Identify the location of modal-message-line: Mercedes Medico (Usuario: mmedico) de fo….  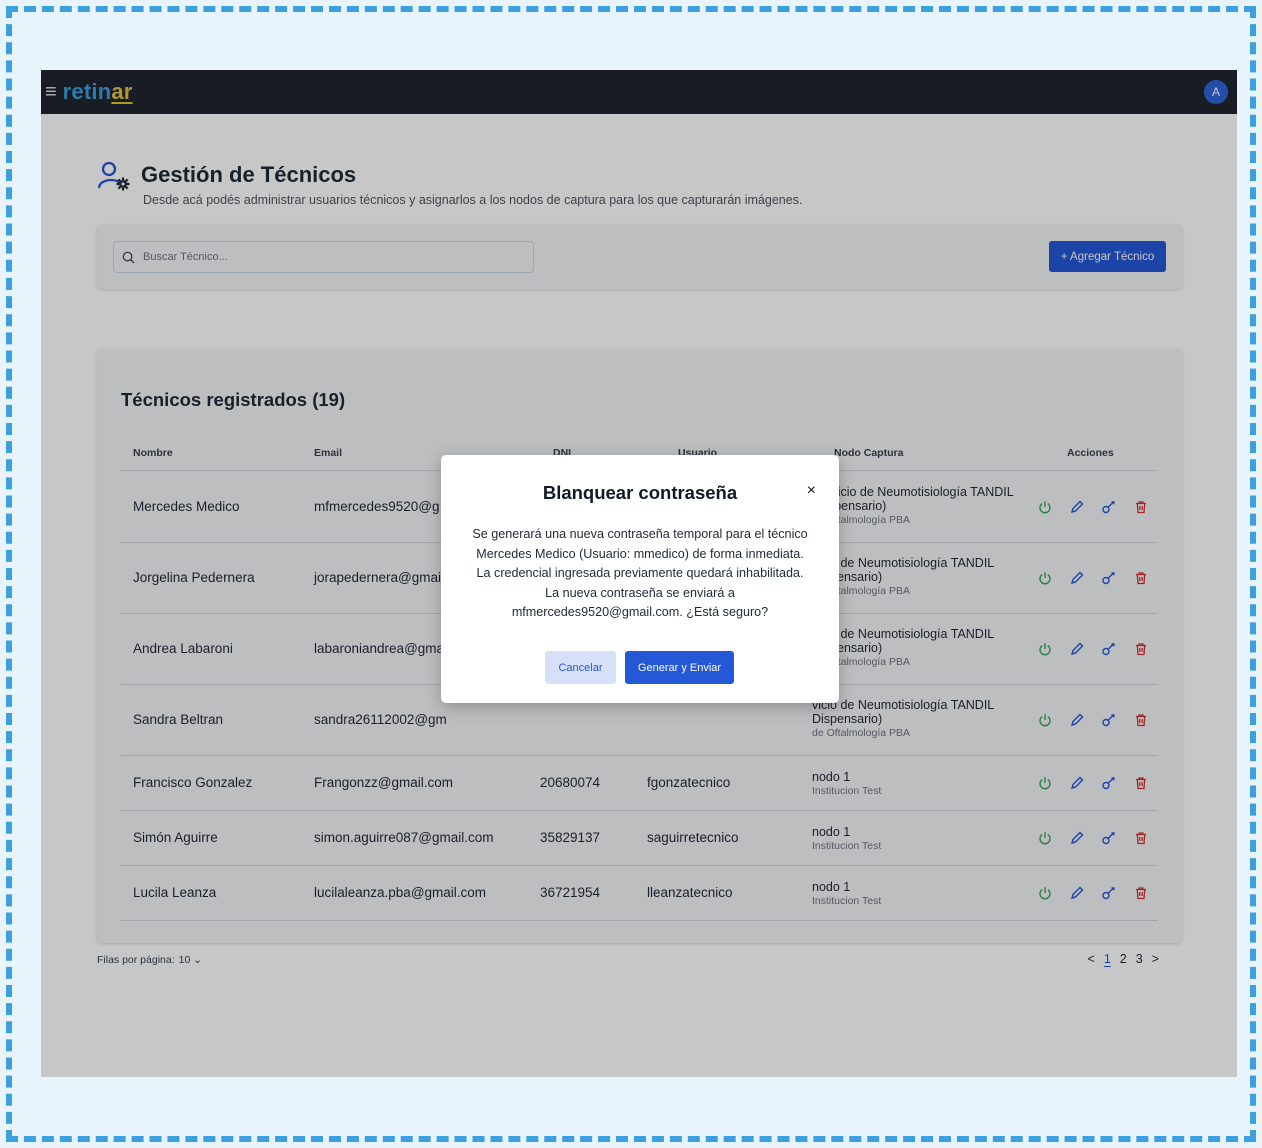
(640, 553).